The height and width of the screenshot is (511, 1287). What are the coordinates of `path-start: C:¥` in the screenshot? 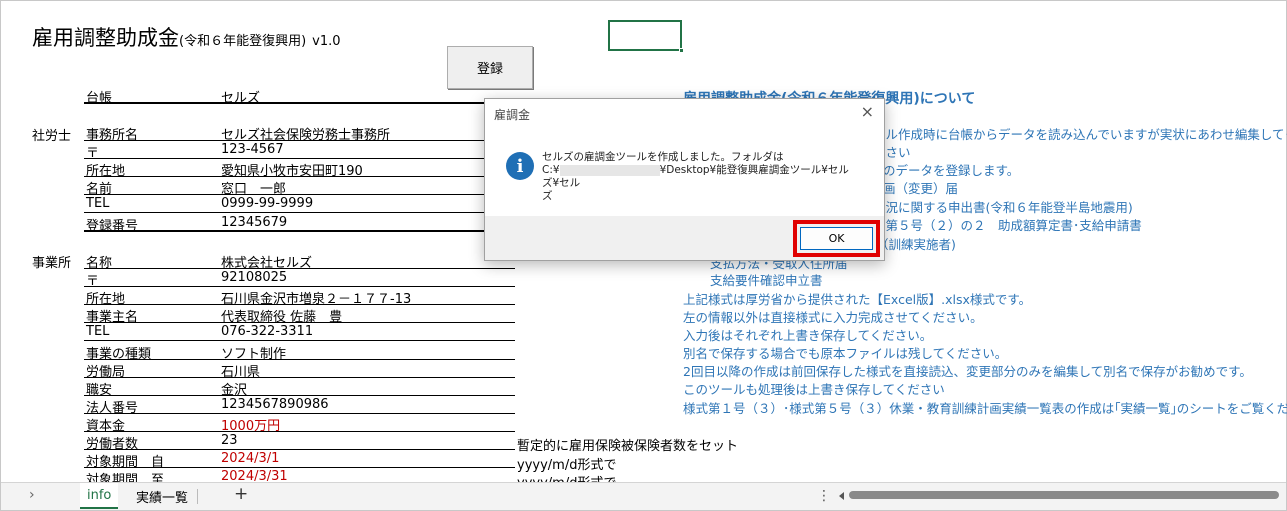 It's located at (551, 170).